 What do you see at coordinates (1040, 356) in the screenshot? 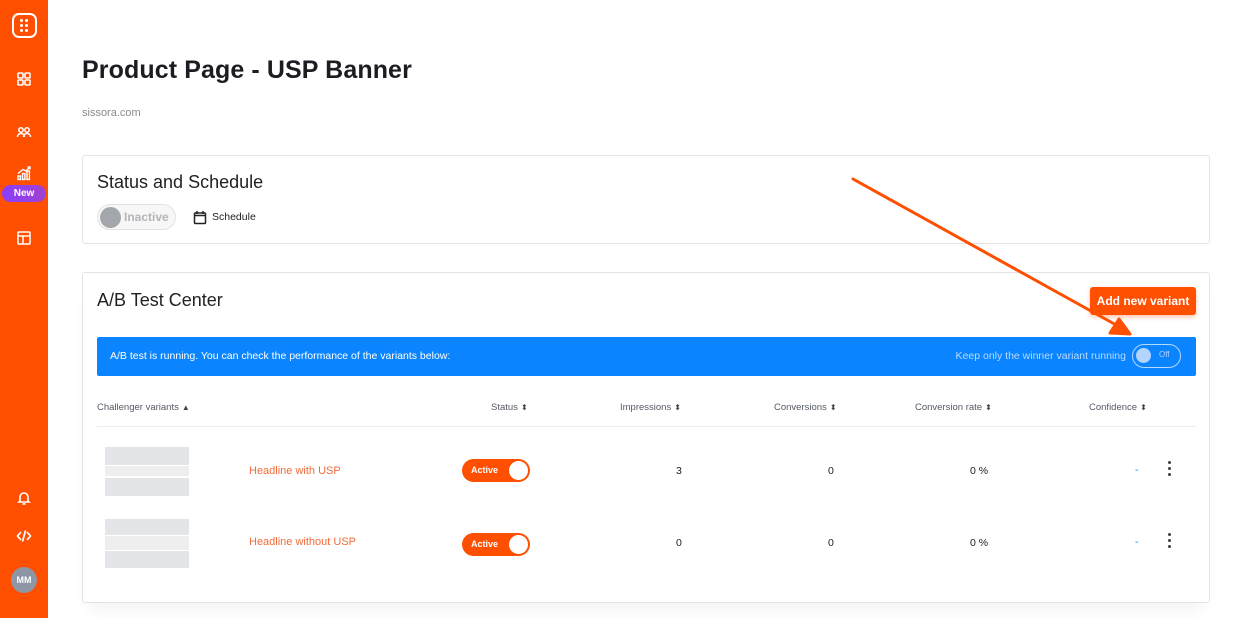
I see `keep-winner-label: Keep only the winner variant running` at bounding box center [1040, 356].